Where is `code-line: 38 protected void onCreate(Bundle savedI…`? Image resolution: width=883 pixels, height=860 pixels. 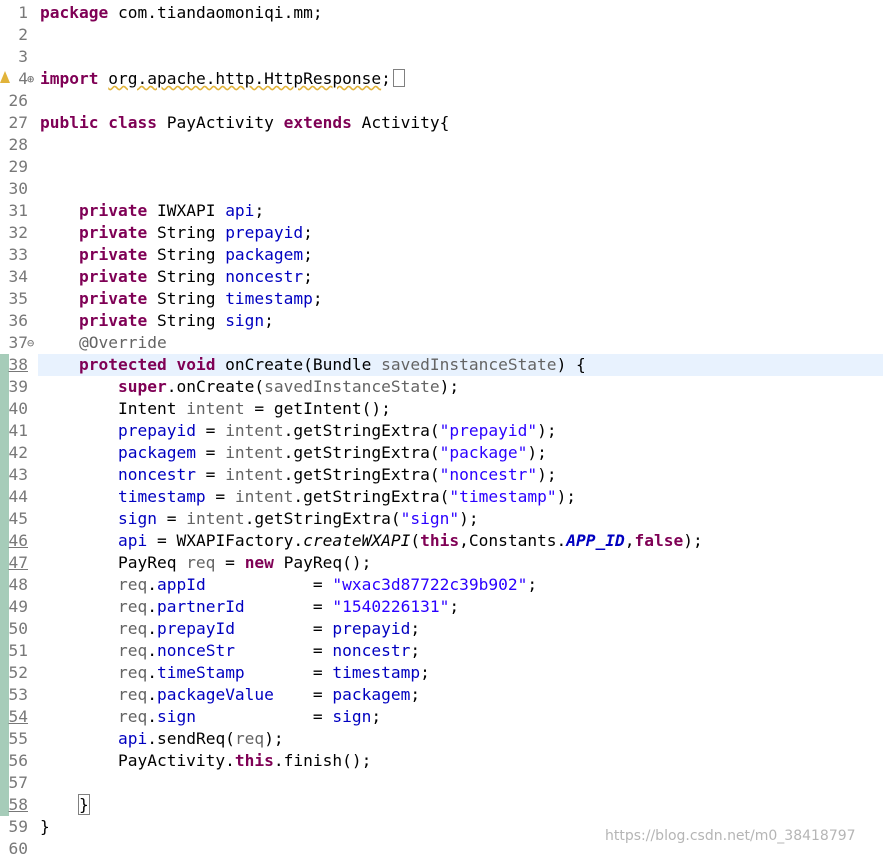 code-line: 38 protected void onCreate(Bundle savedI… is located at coordinates (441, 365).